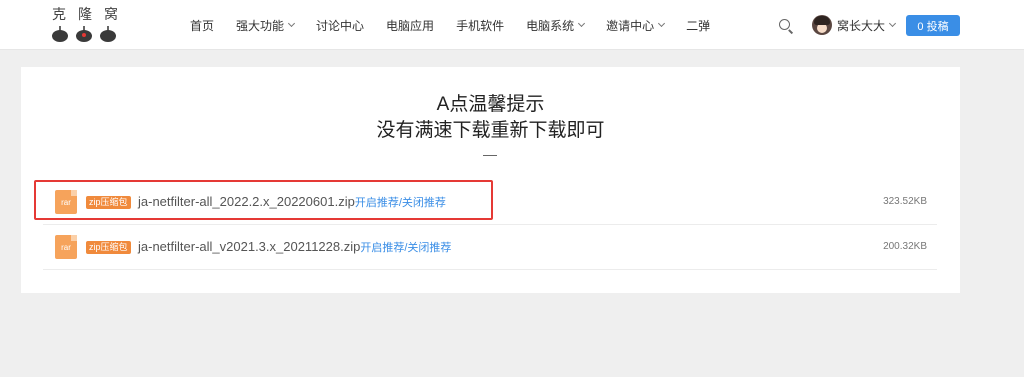 The width and height of the screenshot is (1024, 377). Describe the element at coordinates (490, 130) in the screenshot. I see `notice-line-2: 没有满速下载重新下载即可` at that location.